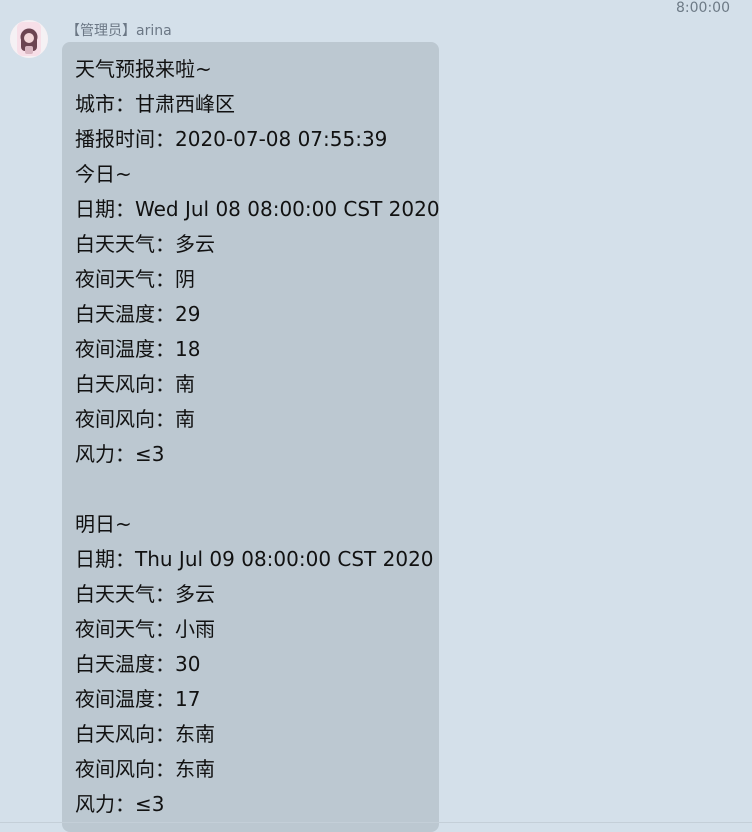  I want to click on message-line: 日期：Wed Jul 08 08:00:00 CST 2020, so click(257, 209).